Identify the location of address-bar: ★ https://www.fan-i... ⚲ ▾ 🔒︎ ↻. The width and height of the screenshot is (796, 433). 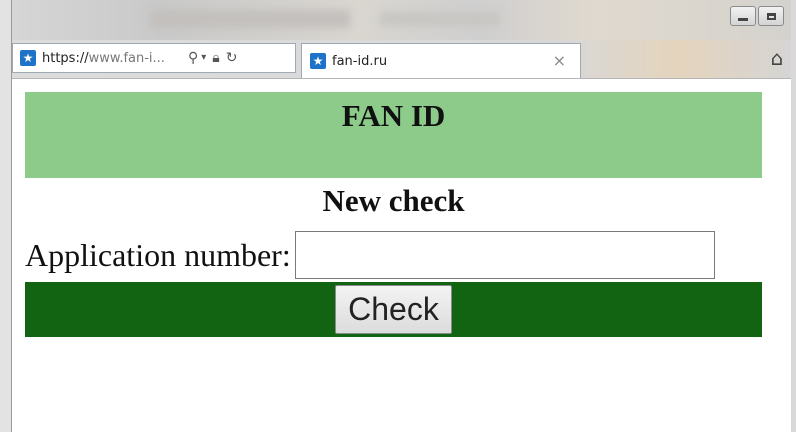
(154, 58).